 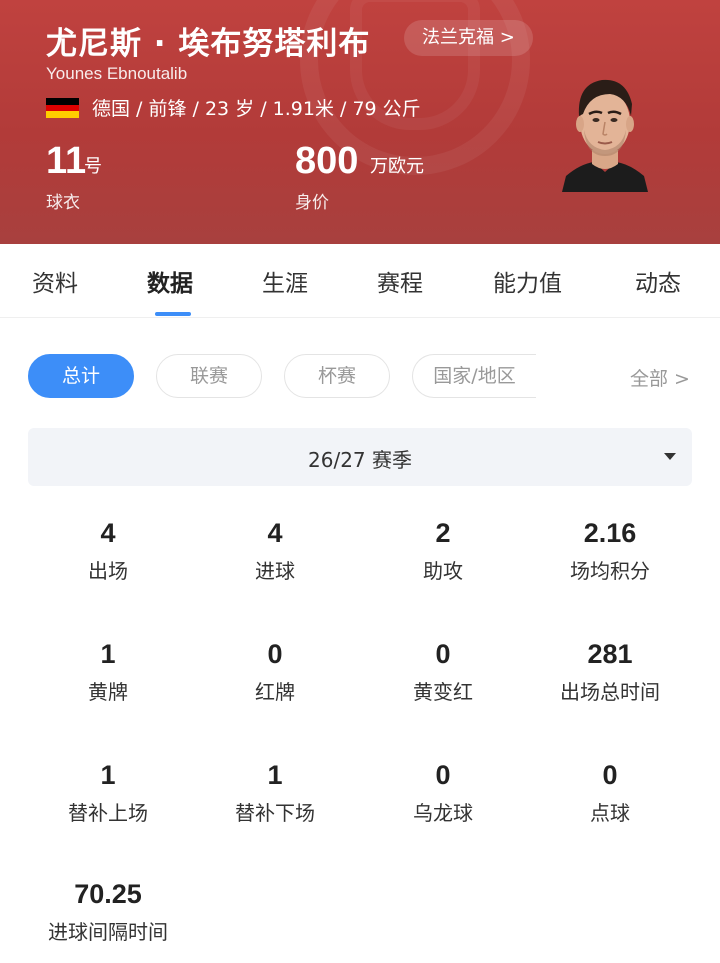 What do you see at coordinates (55, 281) in the screenshot?
I see `tab-profile: 资料` at bounding box center [55, 281].